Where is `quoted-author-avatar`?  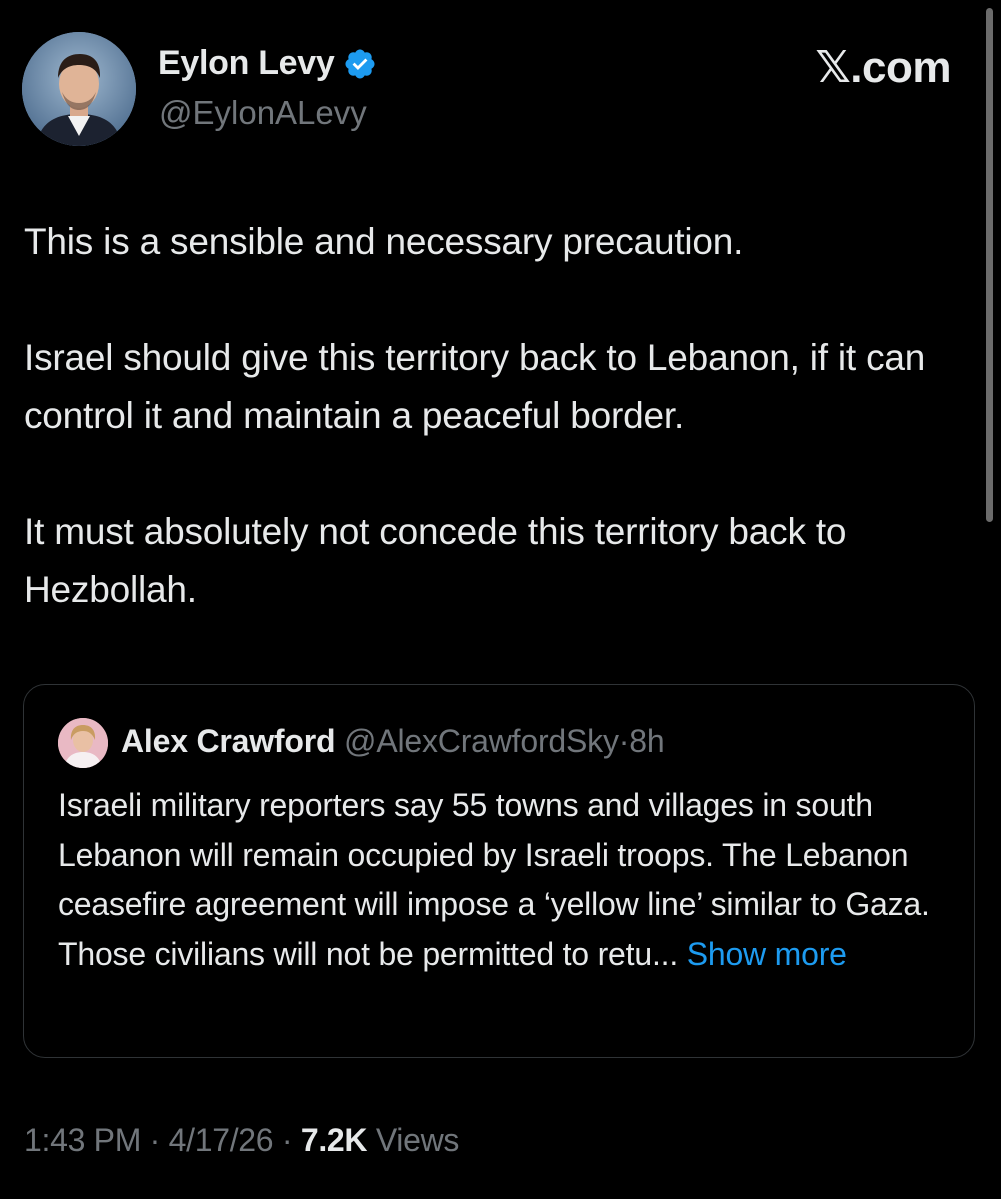 quoted-author-avatar is located at coordinates (83, 743).